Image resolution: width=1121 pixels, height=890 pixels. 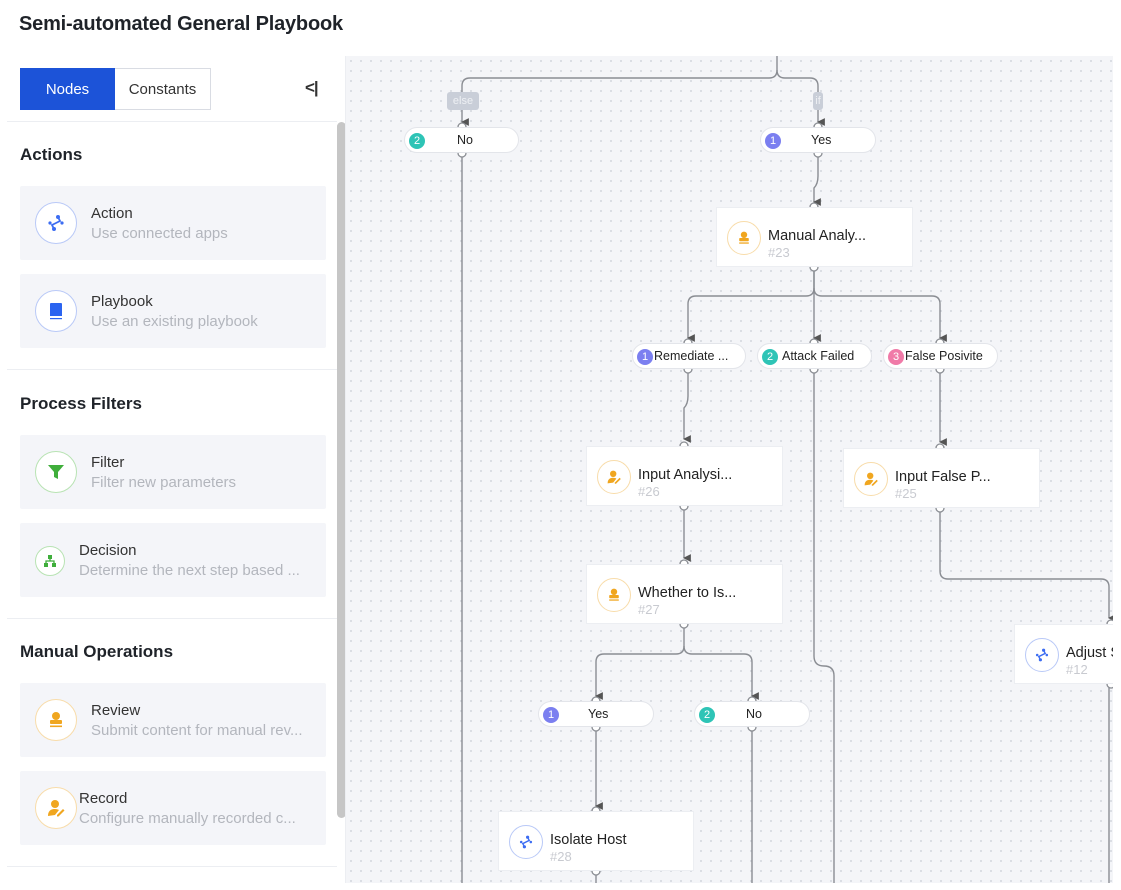 What do you see at coordinates (896, 357) in the screenshot?
I see `branch-badge: 3` at bounding box center [896, 357].